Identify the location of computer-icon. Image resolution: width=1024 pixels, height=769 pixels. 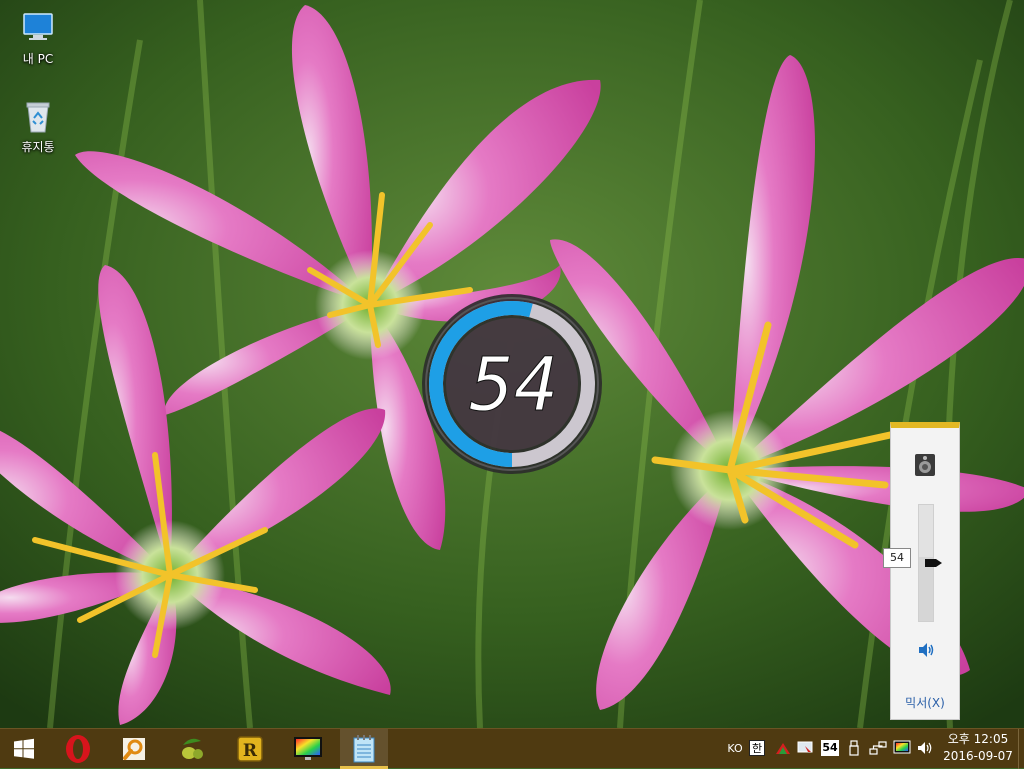
(38, 26).